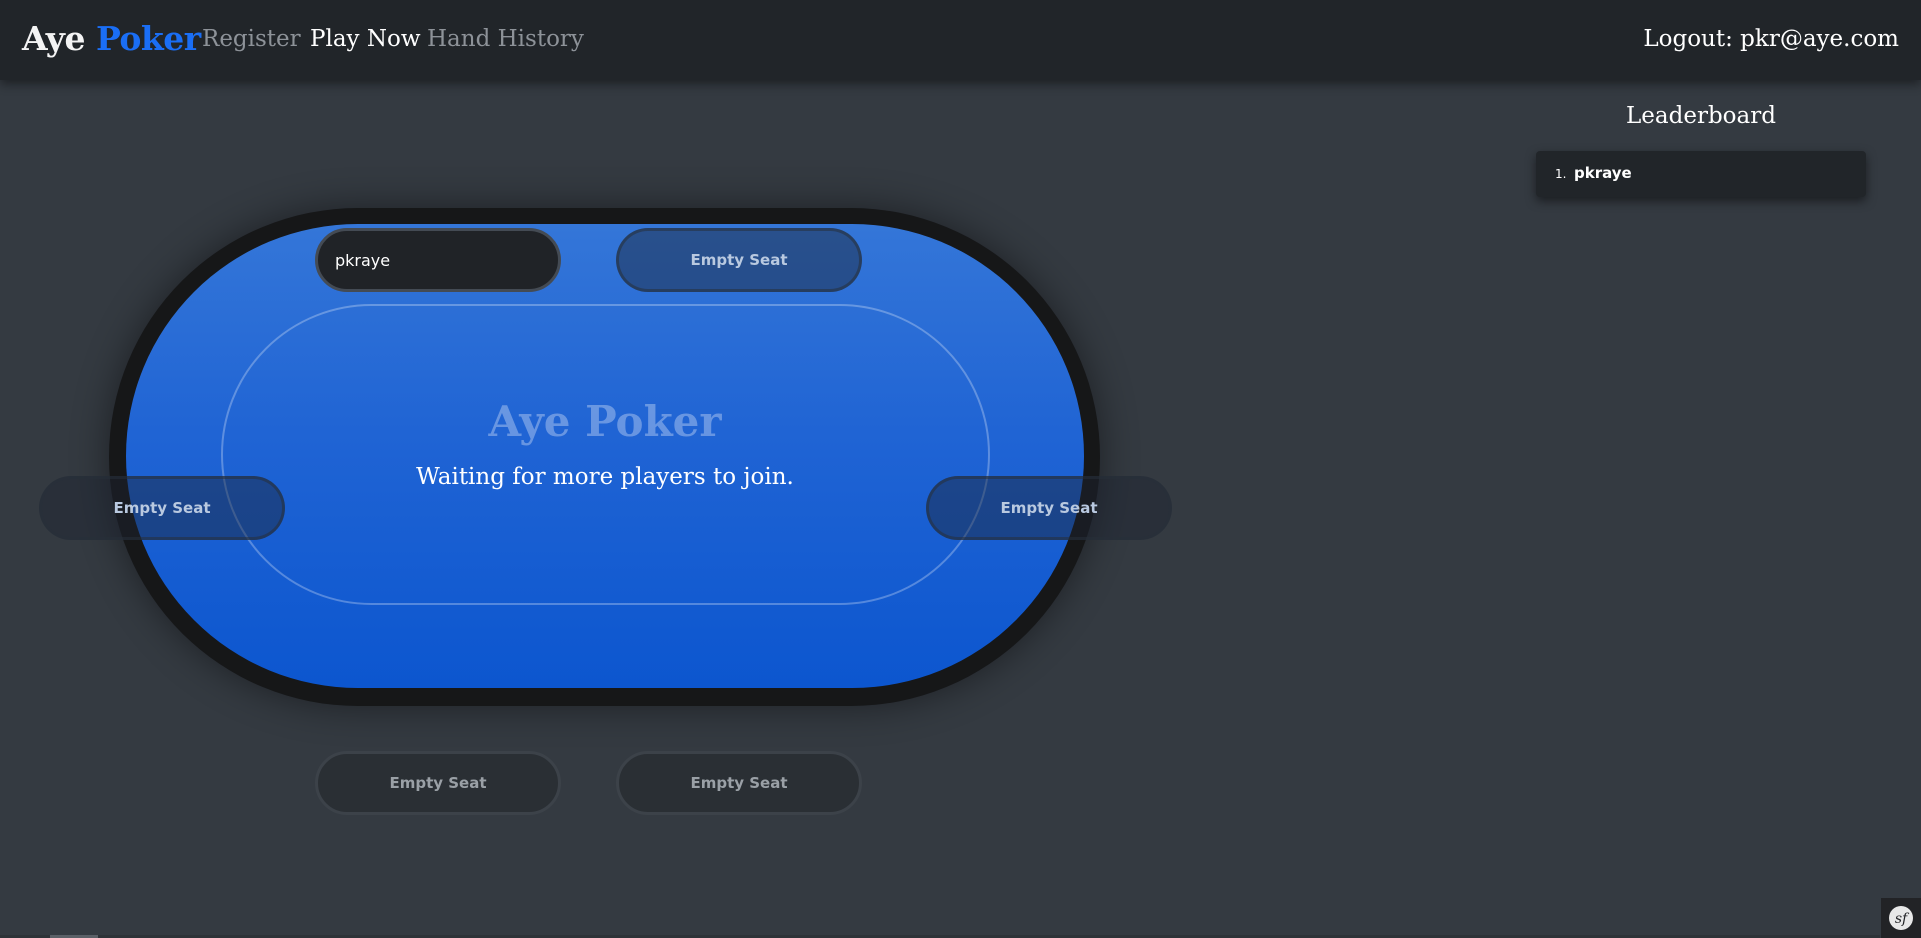  Describe the element at coordinates (505, 39) in the screenshot. I see `nav-hand-history: Hand History` at that location.